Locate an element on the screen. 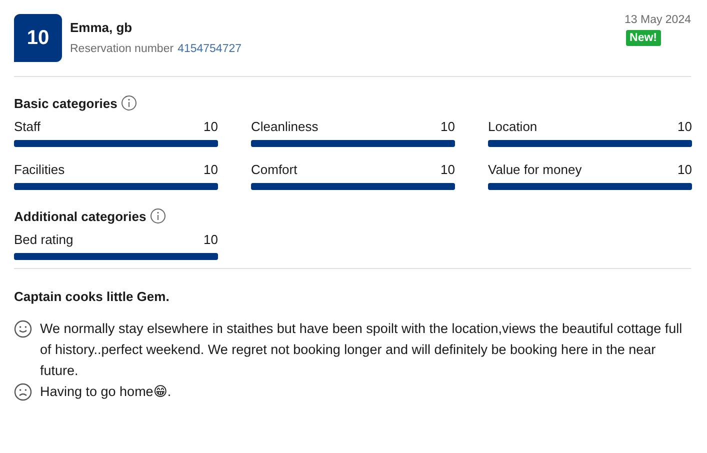  review-comment: Having to go home😁. is located at coordinates (106, 392).